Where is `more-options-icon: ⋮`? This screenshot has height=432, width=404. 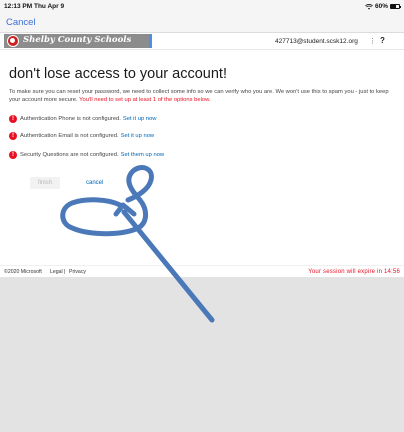
more-options-icon: ⋮ is located at coordinates (372, 41).